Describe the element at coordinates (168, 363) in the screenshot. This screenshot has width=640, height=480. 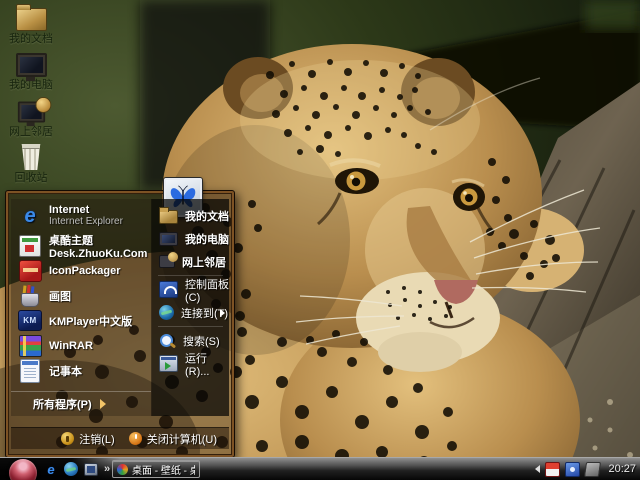
I see `run-icon` at that location.